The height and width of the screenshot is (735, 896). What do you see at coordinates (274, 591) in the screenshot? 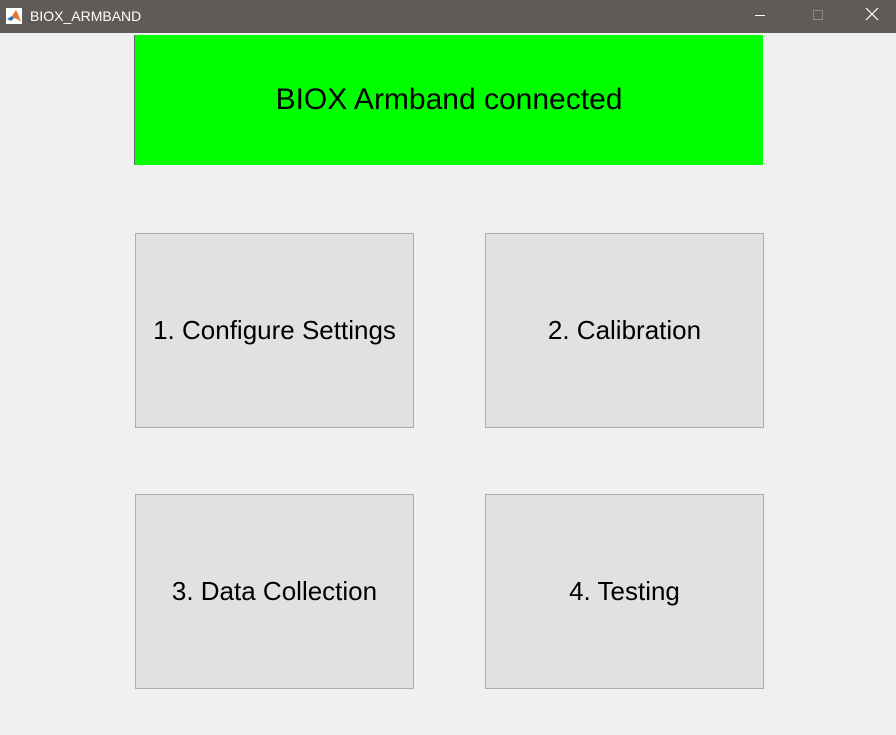
I see `data-collection-button: 3. Data Collection` at bounding box center [274, 591].